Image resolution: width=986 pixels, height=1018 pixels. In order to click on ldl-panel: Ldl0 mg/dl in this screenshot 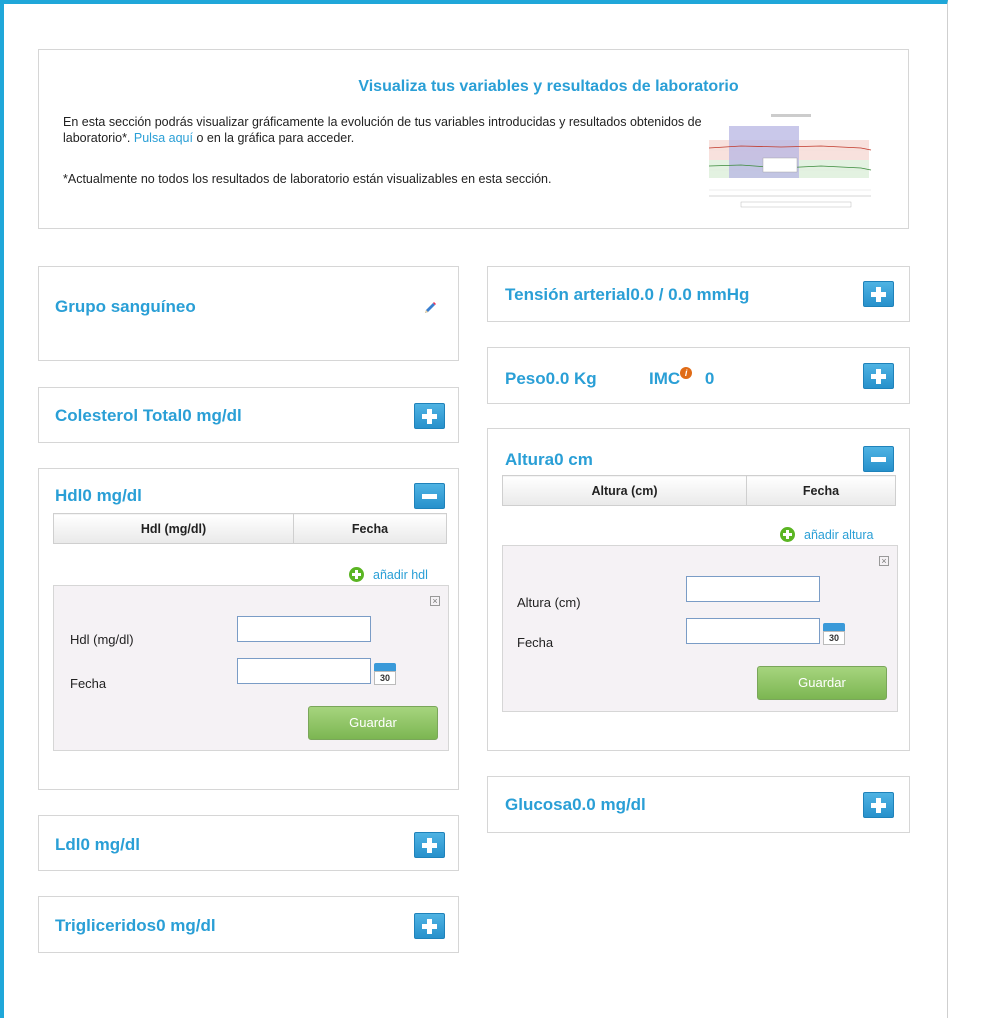, I will do `click(248, 843)`.